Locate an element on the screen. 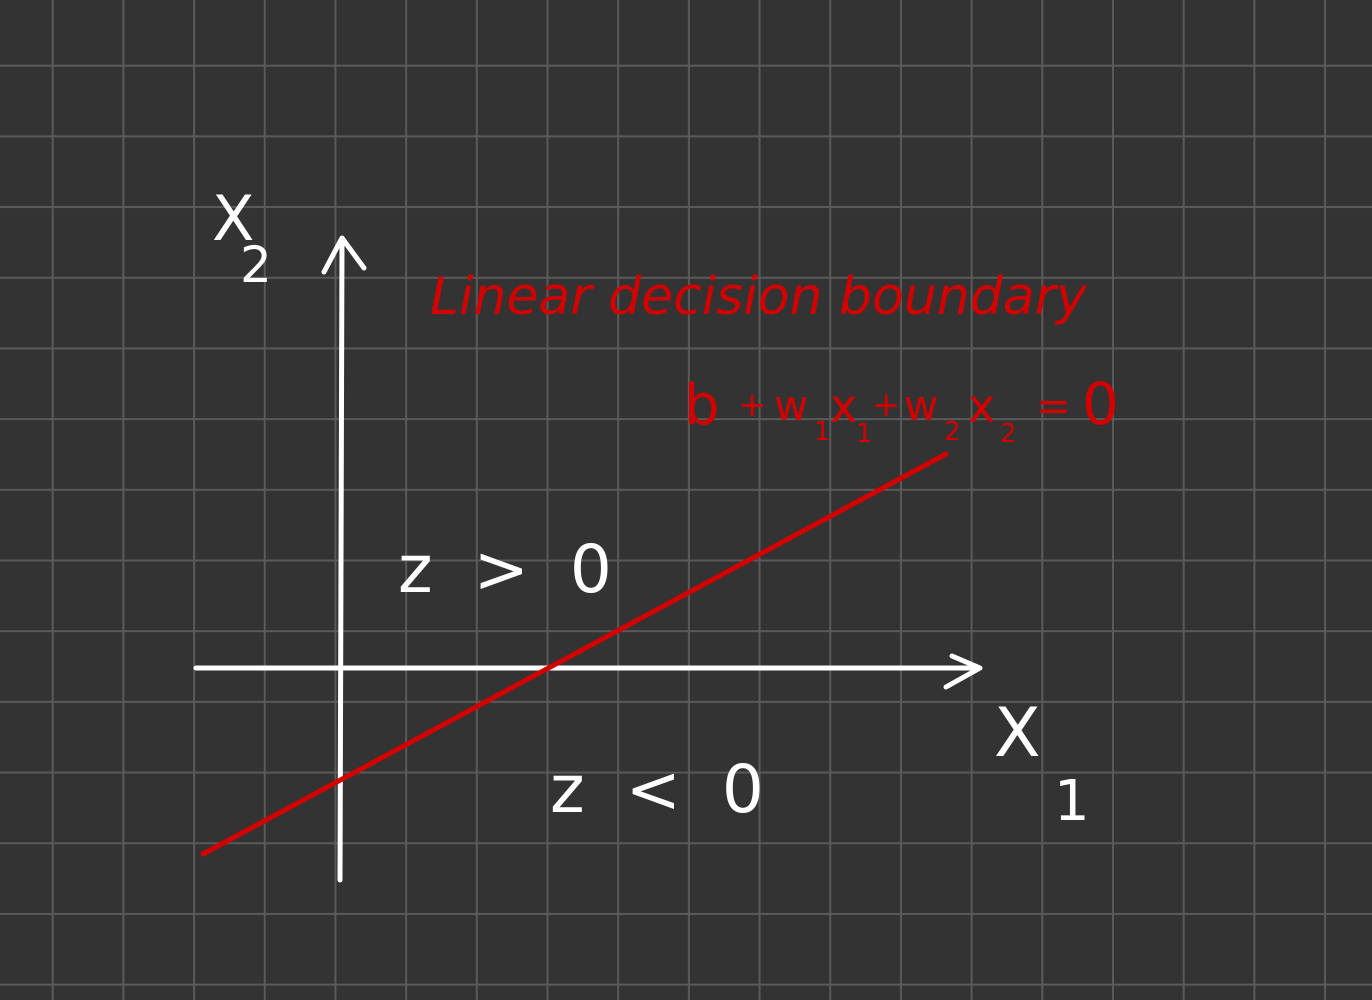 This screenshot has width=1372, height=1000. x1-axis is located at coordinates (588, 671).